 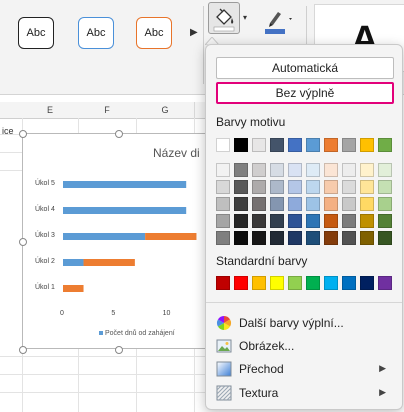 What do you see at coordinates (96, 33) in the screenshot?
I see `shape-style-preset-2: Abc` at bounding box center [96, 33].